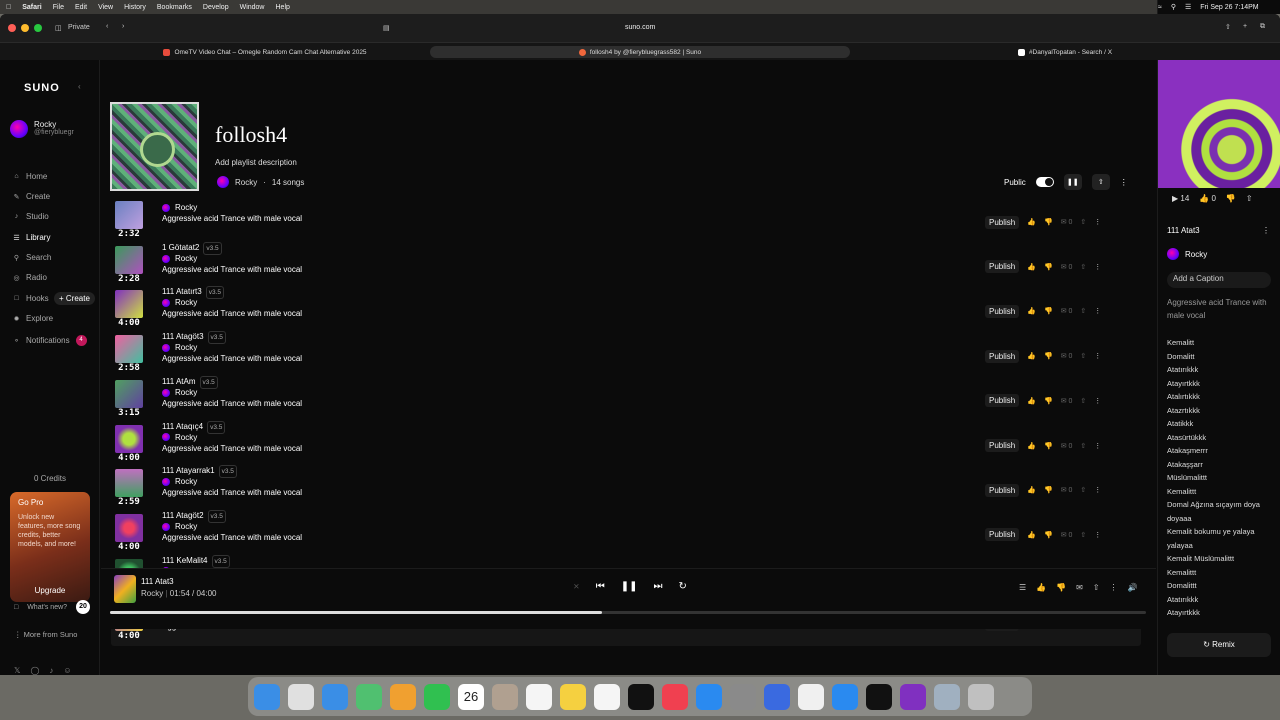 The height and width of the screenshot is (720, 1280). Describe the element at coordinates (252, 7) in the screenshot. I see `menu-window: Window` at that location.